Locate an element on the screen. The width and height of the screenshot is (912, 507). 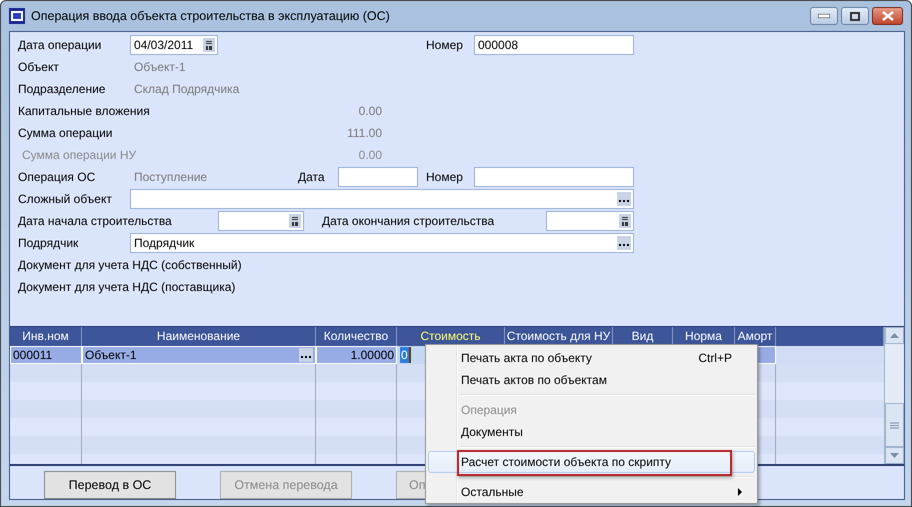
field-label: Дата окончания строительства is located at coordinates (409, 221).